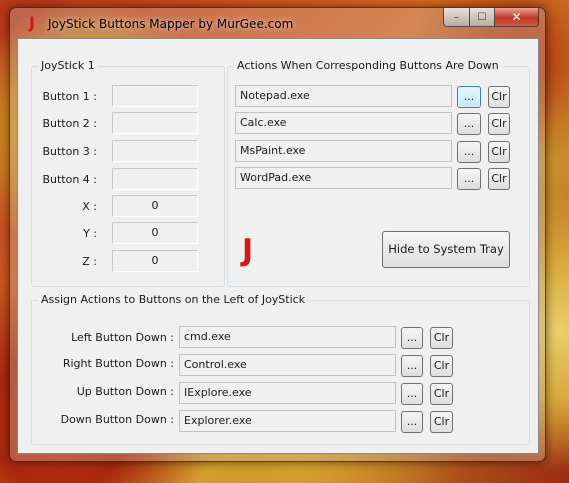 This screenshot has height=483, width=569. I want to click on close-icon: ✕, so click(516, 17).